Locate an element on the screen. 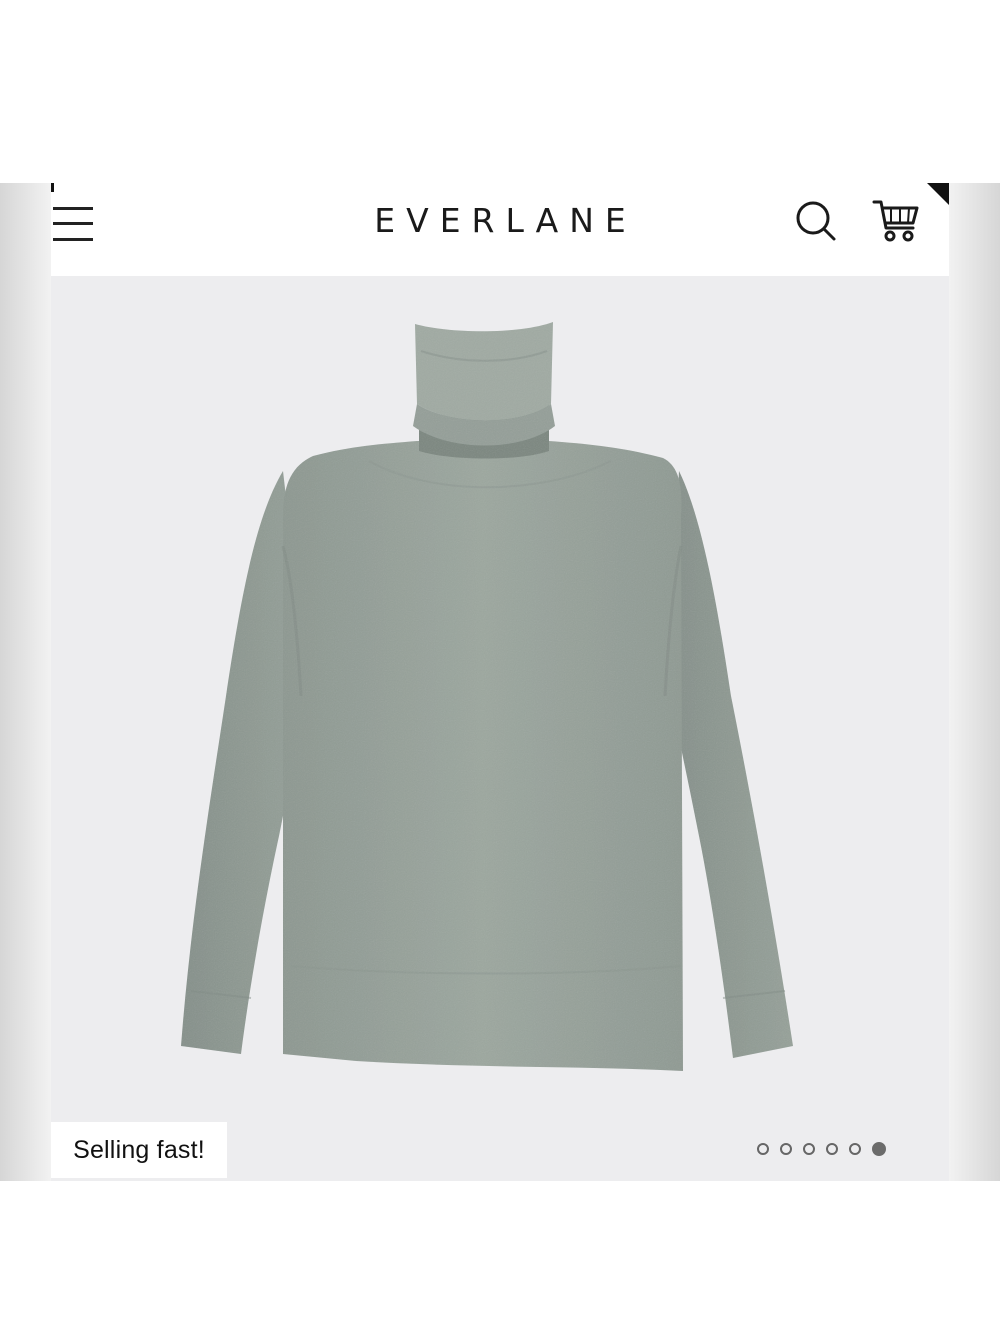 Image resolution: width=1000 pixels, height=1333 pixels. site-header: EVERLANE is located at coordinates (500, 229).